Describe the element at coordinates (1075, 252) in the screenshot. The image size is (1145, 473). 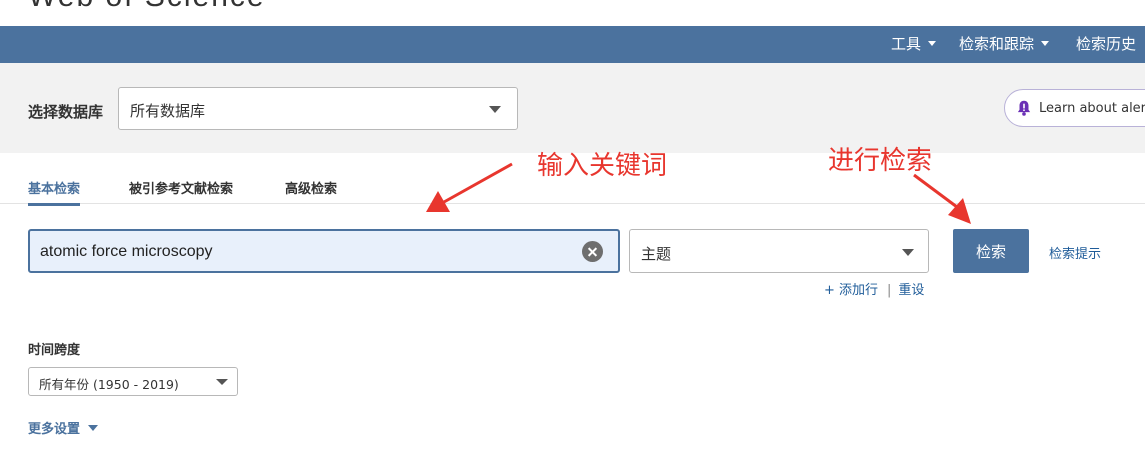
I see `search-tips-link: 检索提示` at that location.